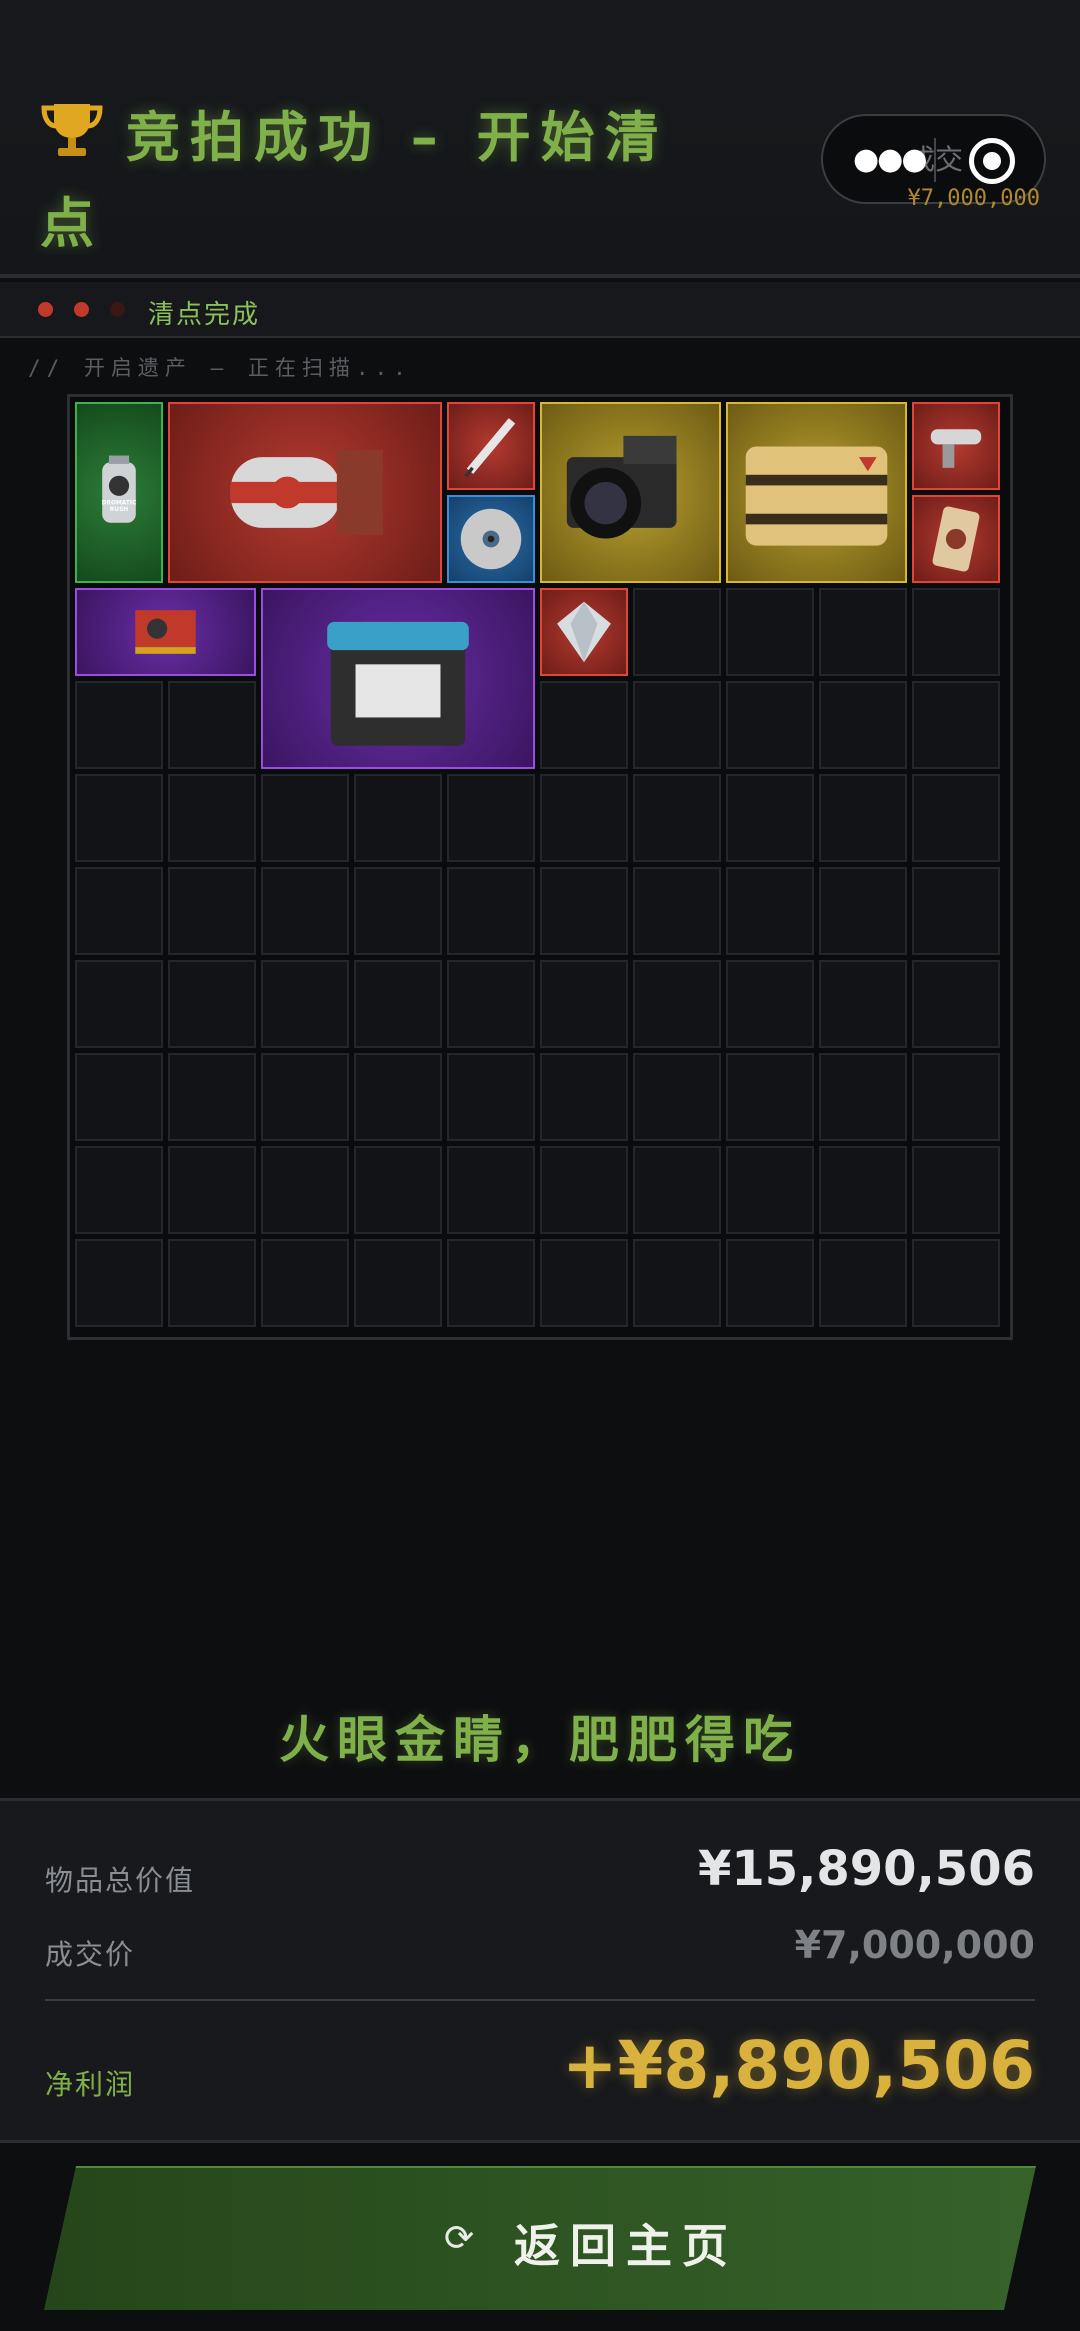  What do you see at coordinates (305, 492) in the screenshot?
I see `plane-cylinder-item` at bounding box center [305, 492].